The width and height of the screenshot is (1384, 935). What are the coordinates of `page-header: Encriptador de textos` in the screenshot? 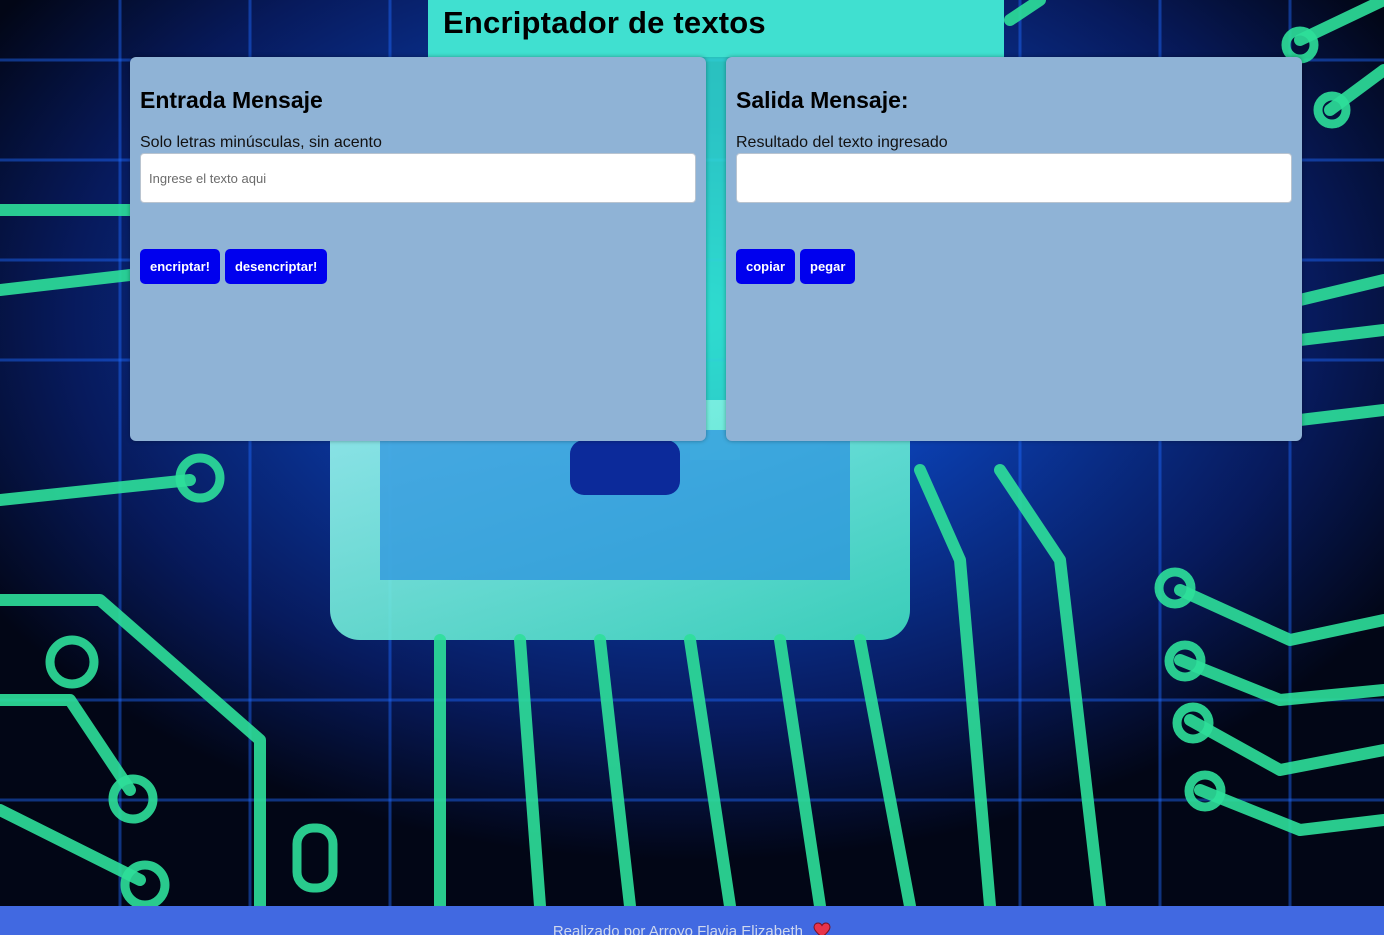 It's located at (716, 28).